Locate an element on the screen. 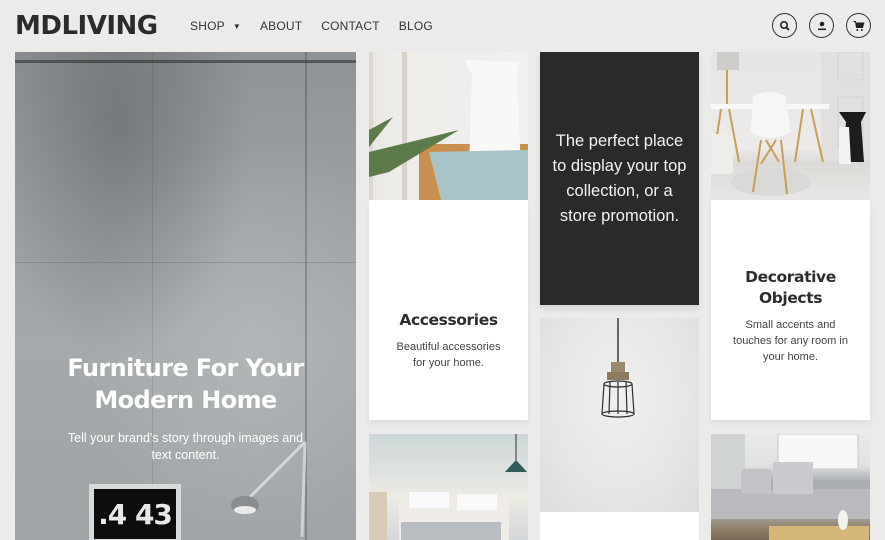  nav-shop: SHOP ▼ is located at coordinates (215, 26).